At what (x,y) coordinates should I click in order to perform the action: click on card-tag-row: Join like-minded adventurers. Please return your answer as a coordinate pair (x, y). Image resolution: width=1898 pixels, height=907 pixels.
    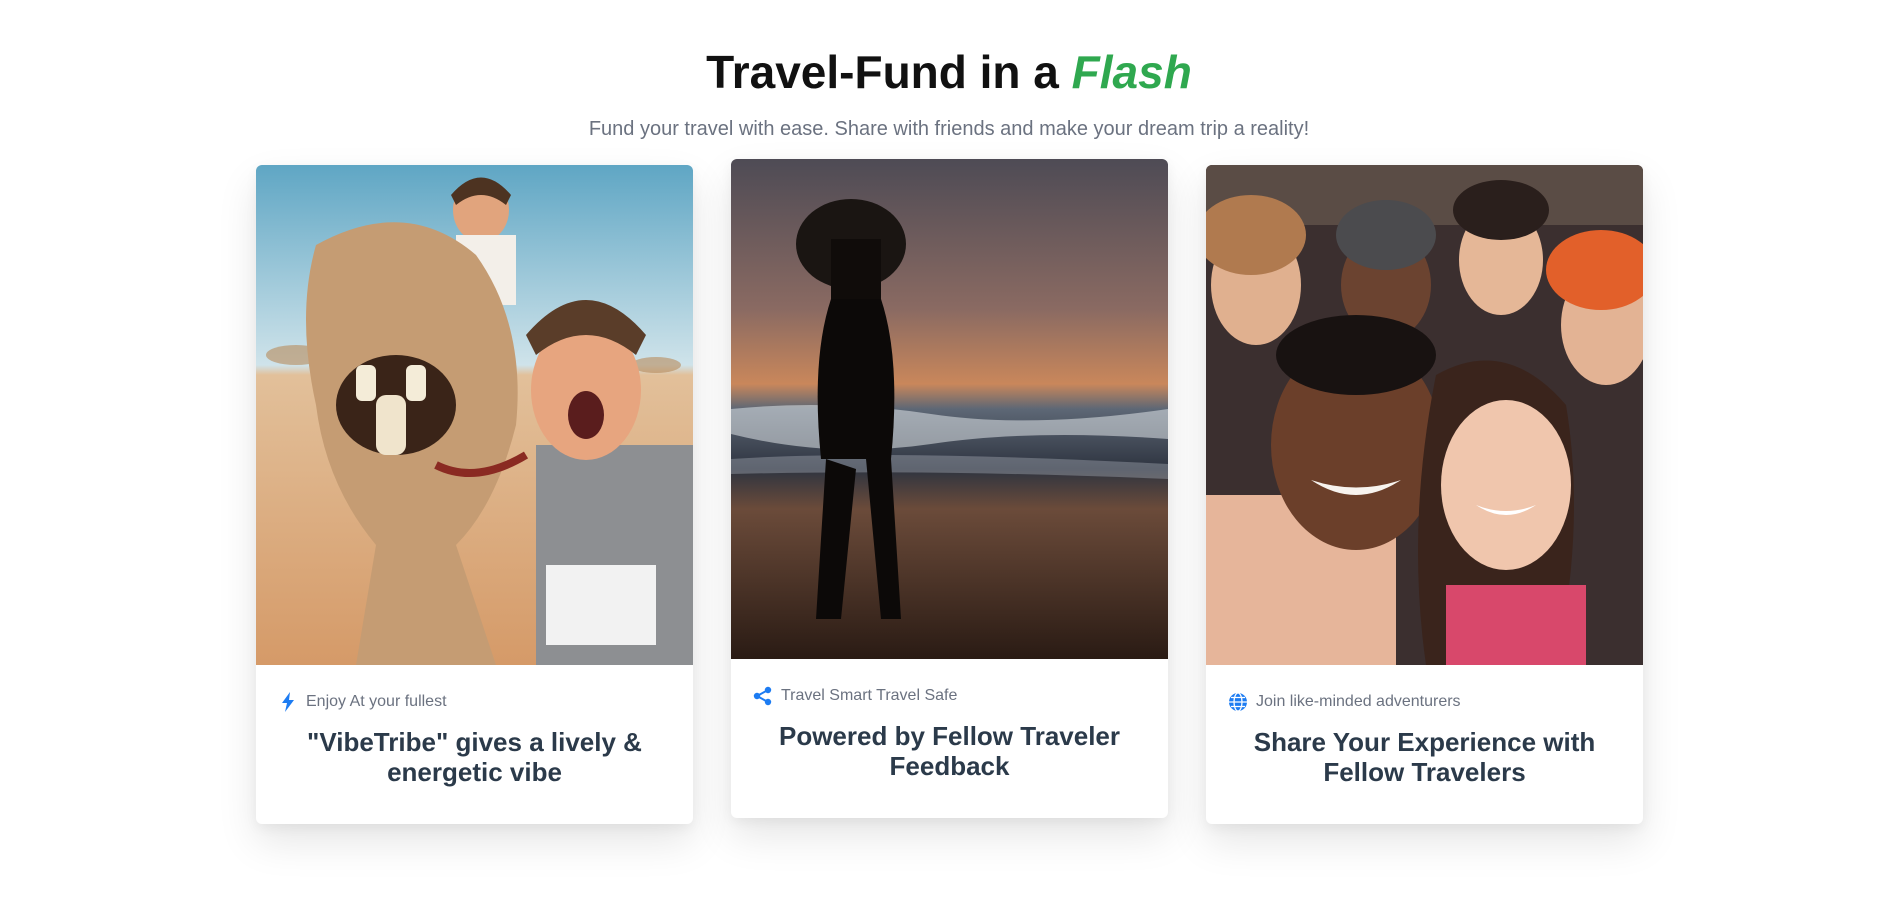
    Looking at the image, I should click on (1424, 689).